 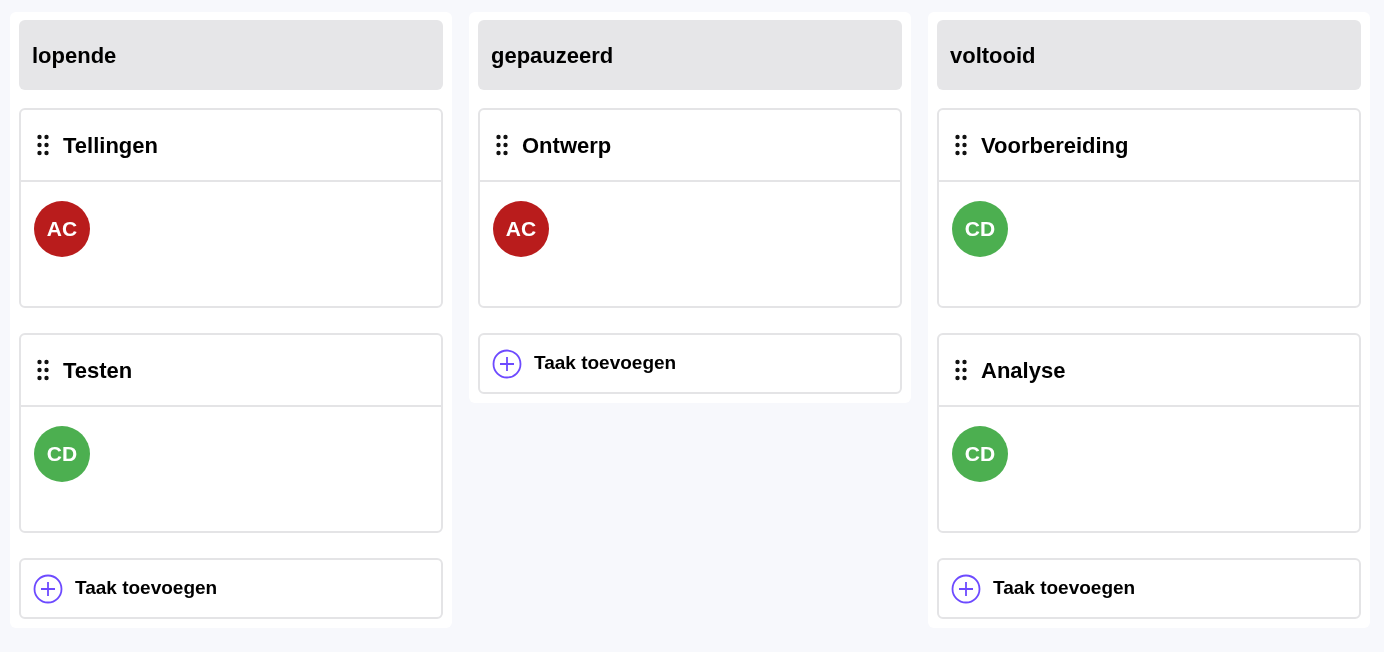 What do you see at coordinates (1149, 208) in the screenshot?
I see `task-card: Voorbereiding CD` at bounding box center [1149, 208].